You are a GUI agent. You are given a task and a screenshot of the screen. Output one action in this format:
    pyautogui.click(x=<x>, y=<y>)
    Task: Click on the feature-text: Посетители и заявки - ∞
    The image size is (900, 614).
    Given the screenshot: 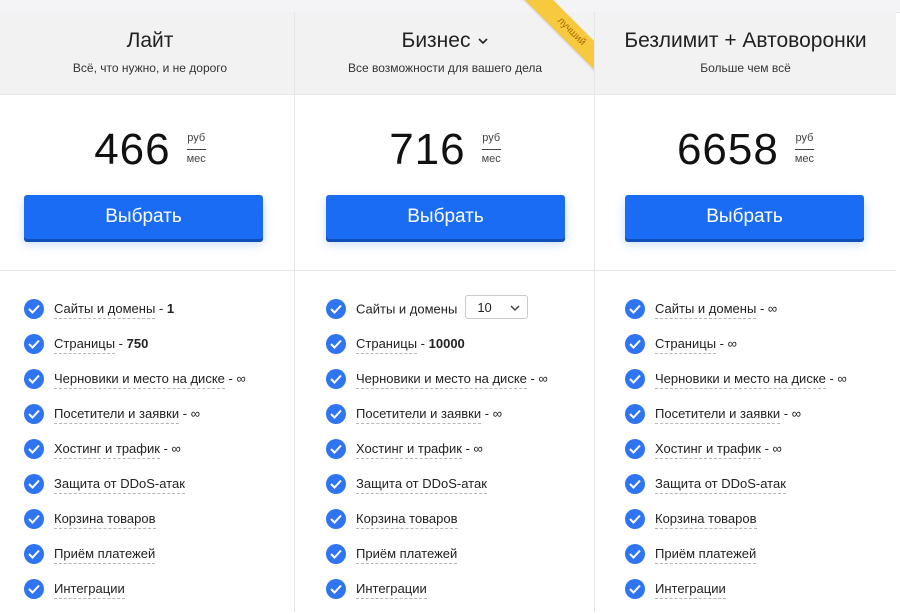 What is the action you would take?
    pyautogui.click(x=728, y=415)
    